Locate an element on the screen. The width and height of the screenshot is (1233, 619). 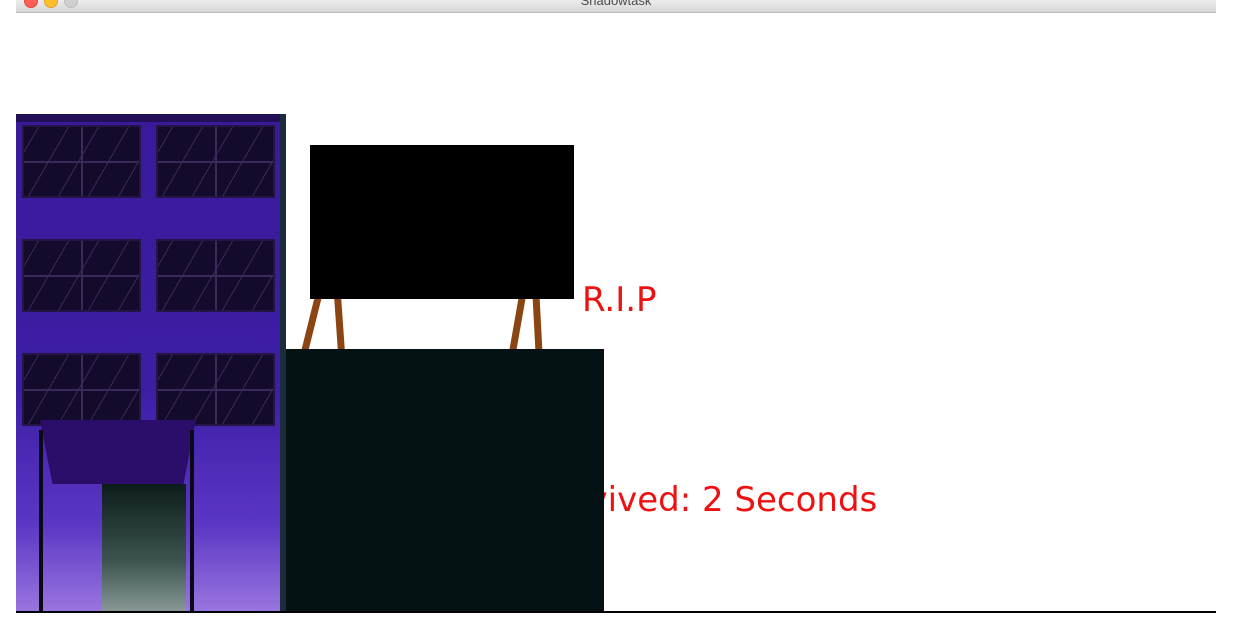
window-titlebar: Shadowtask is located at coordinates (616, 6).